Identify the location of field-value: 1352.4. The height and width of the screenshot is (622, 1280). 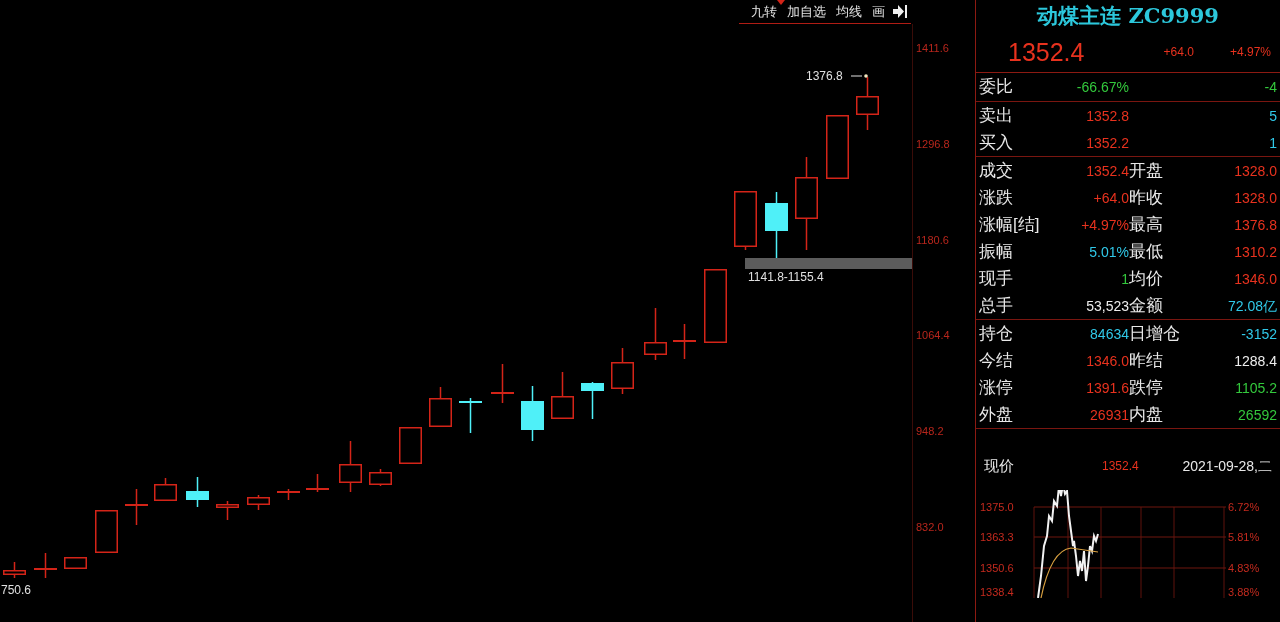
(1107, 170).